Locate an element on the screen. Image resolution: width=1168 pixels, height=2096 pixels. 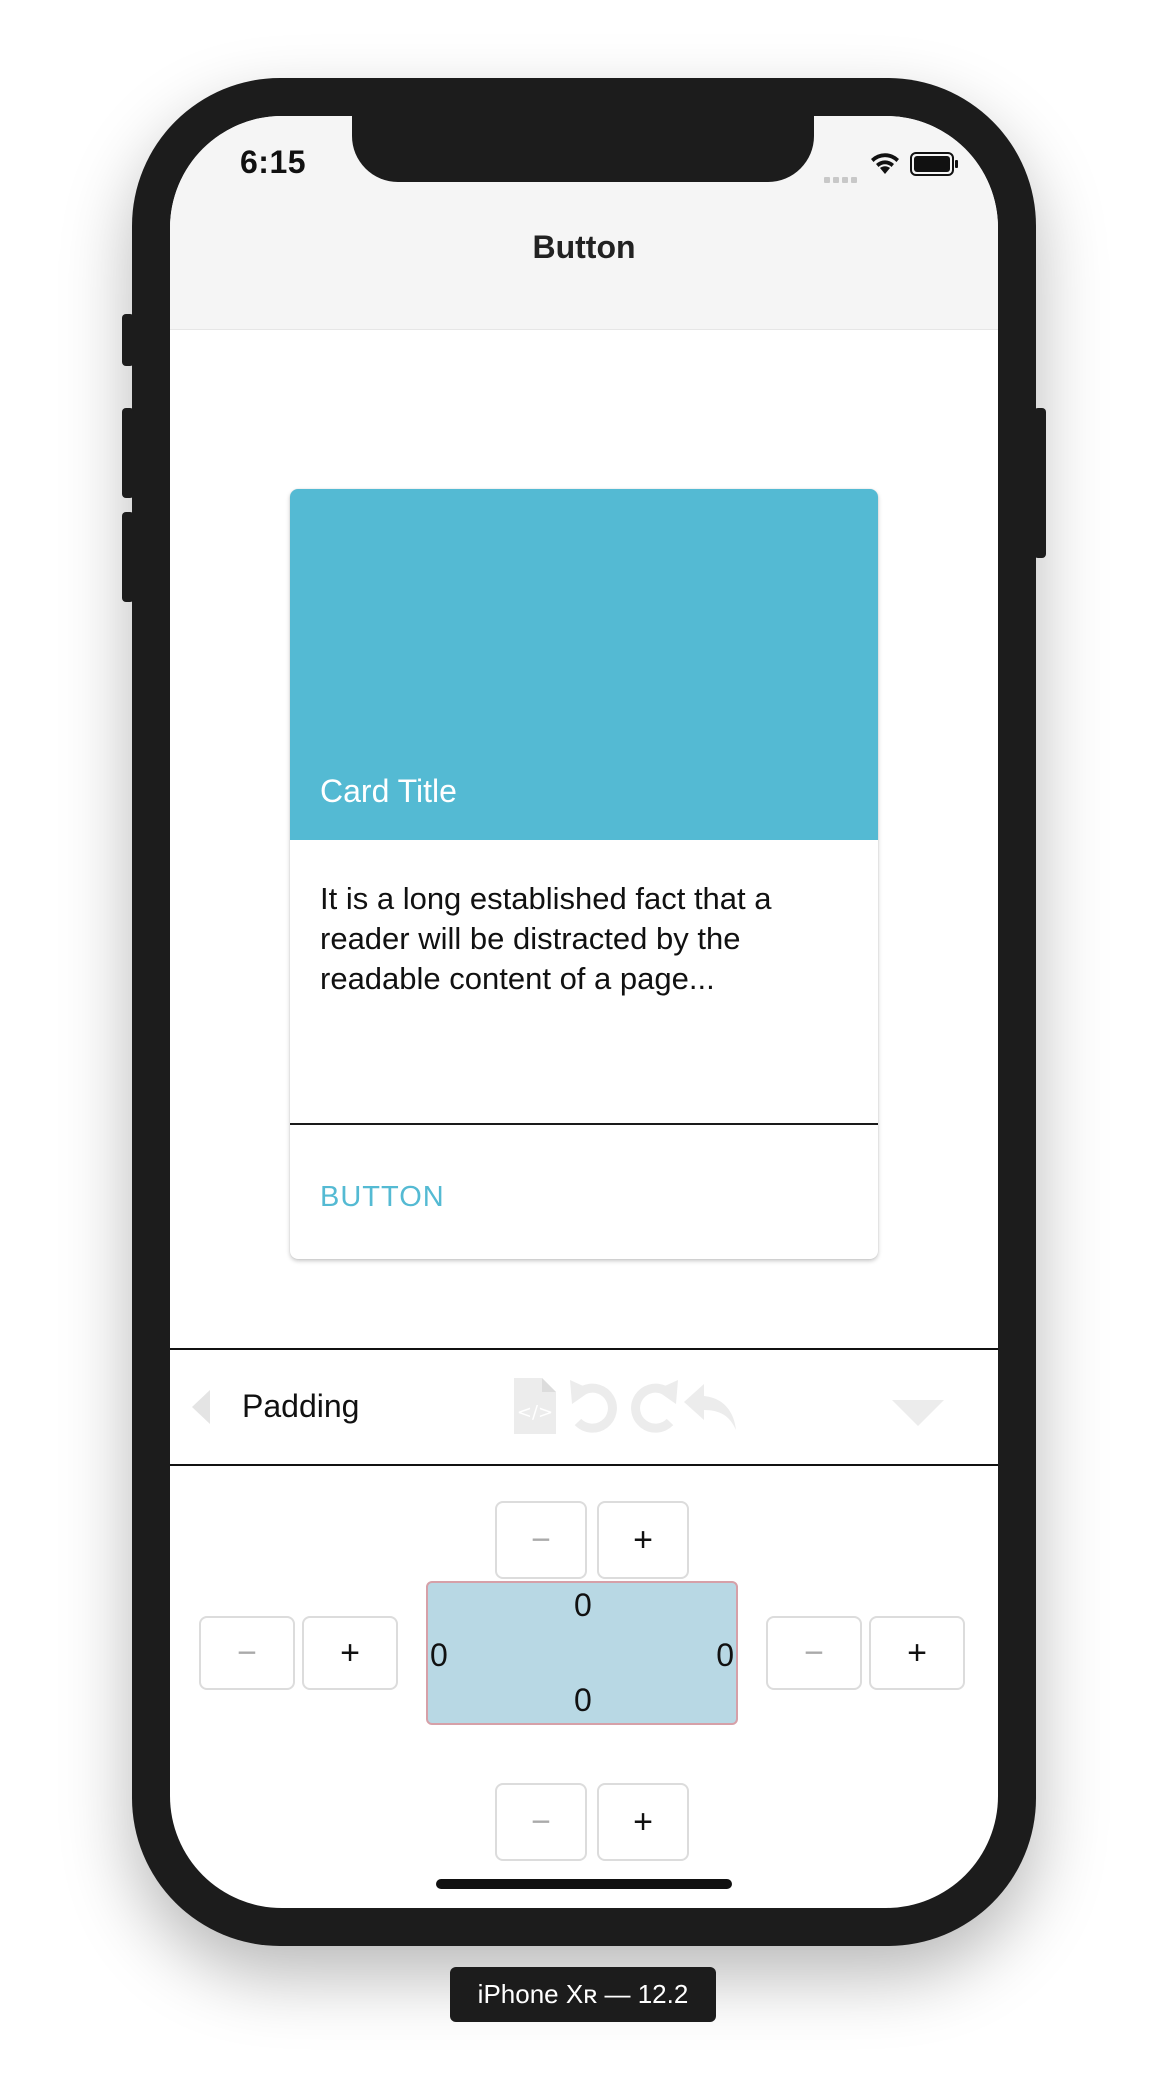
dropdown-icon is located at coordinates (918, 1413).